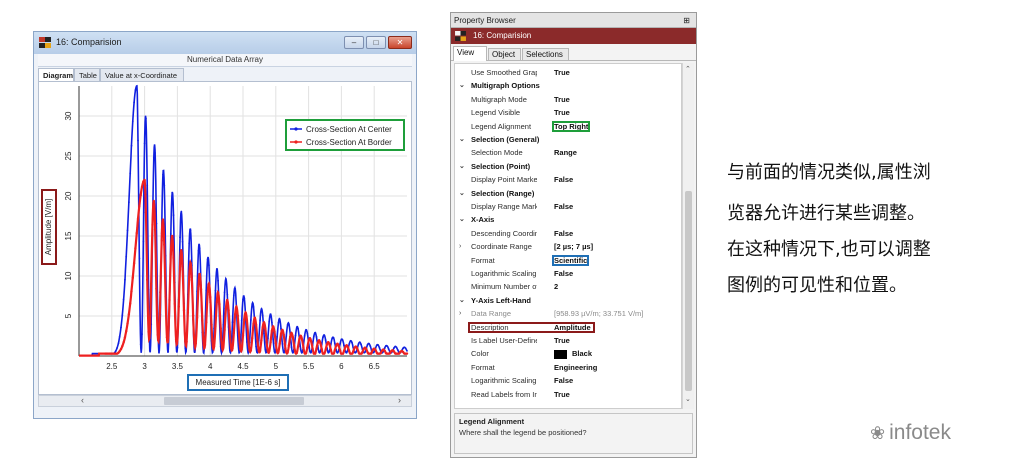 The height and width of the screenshot is (475, 1017). Describe the element at coordinates (568, 380) in the screenshot. I see `property-row: Logarithmic Scaling False` at that location.